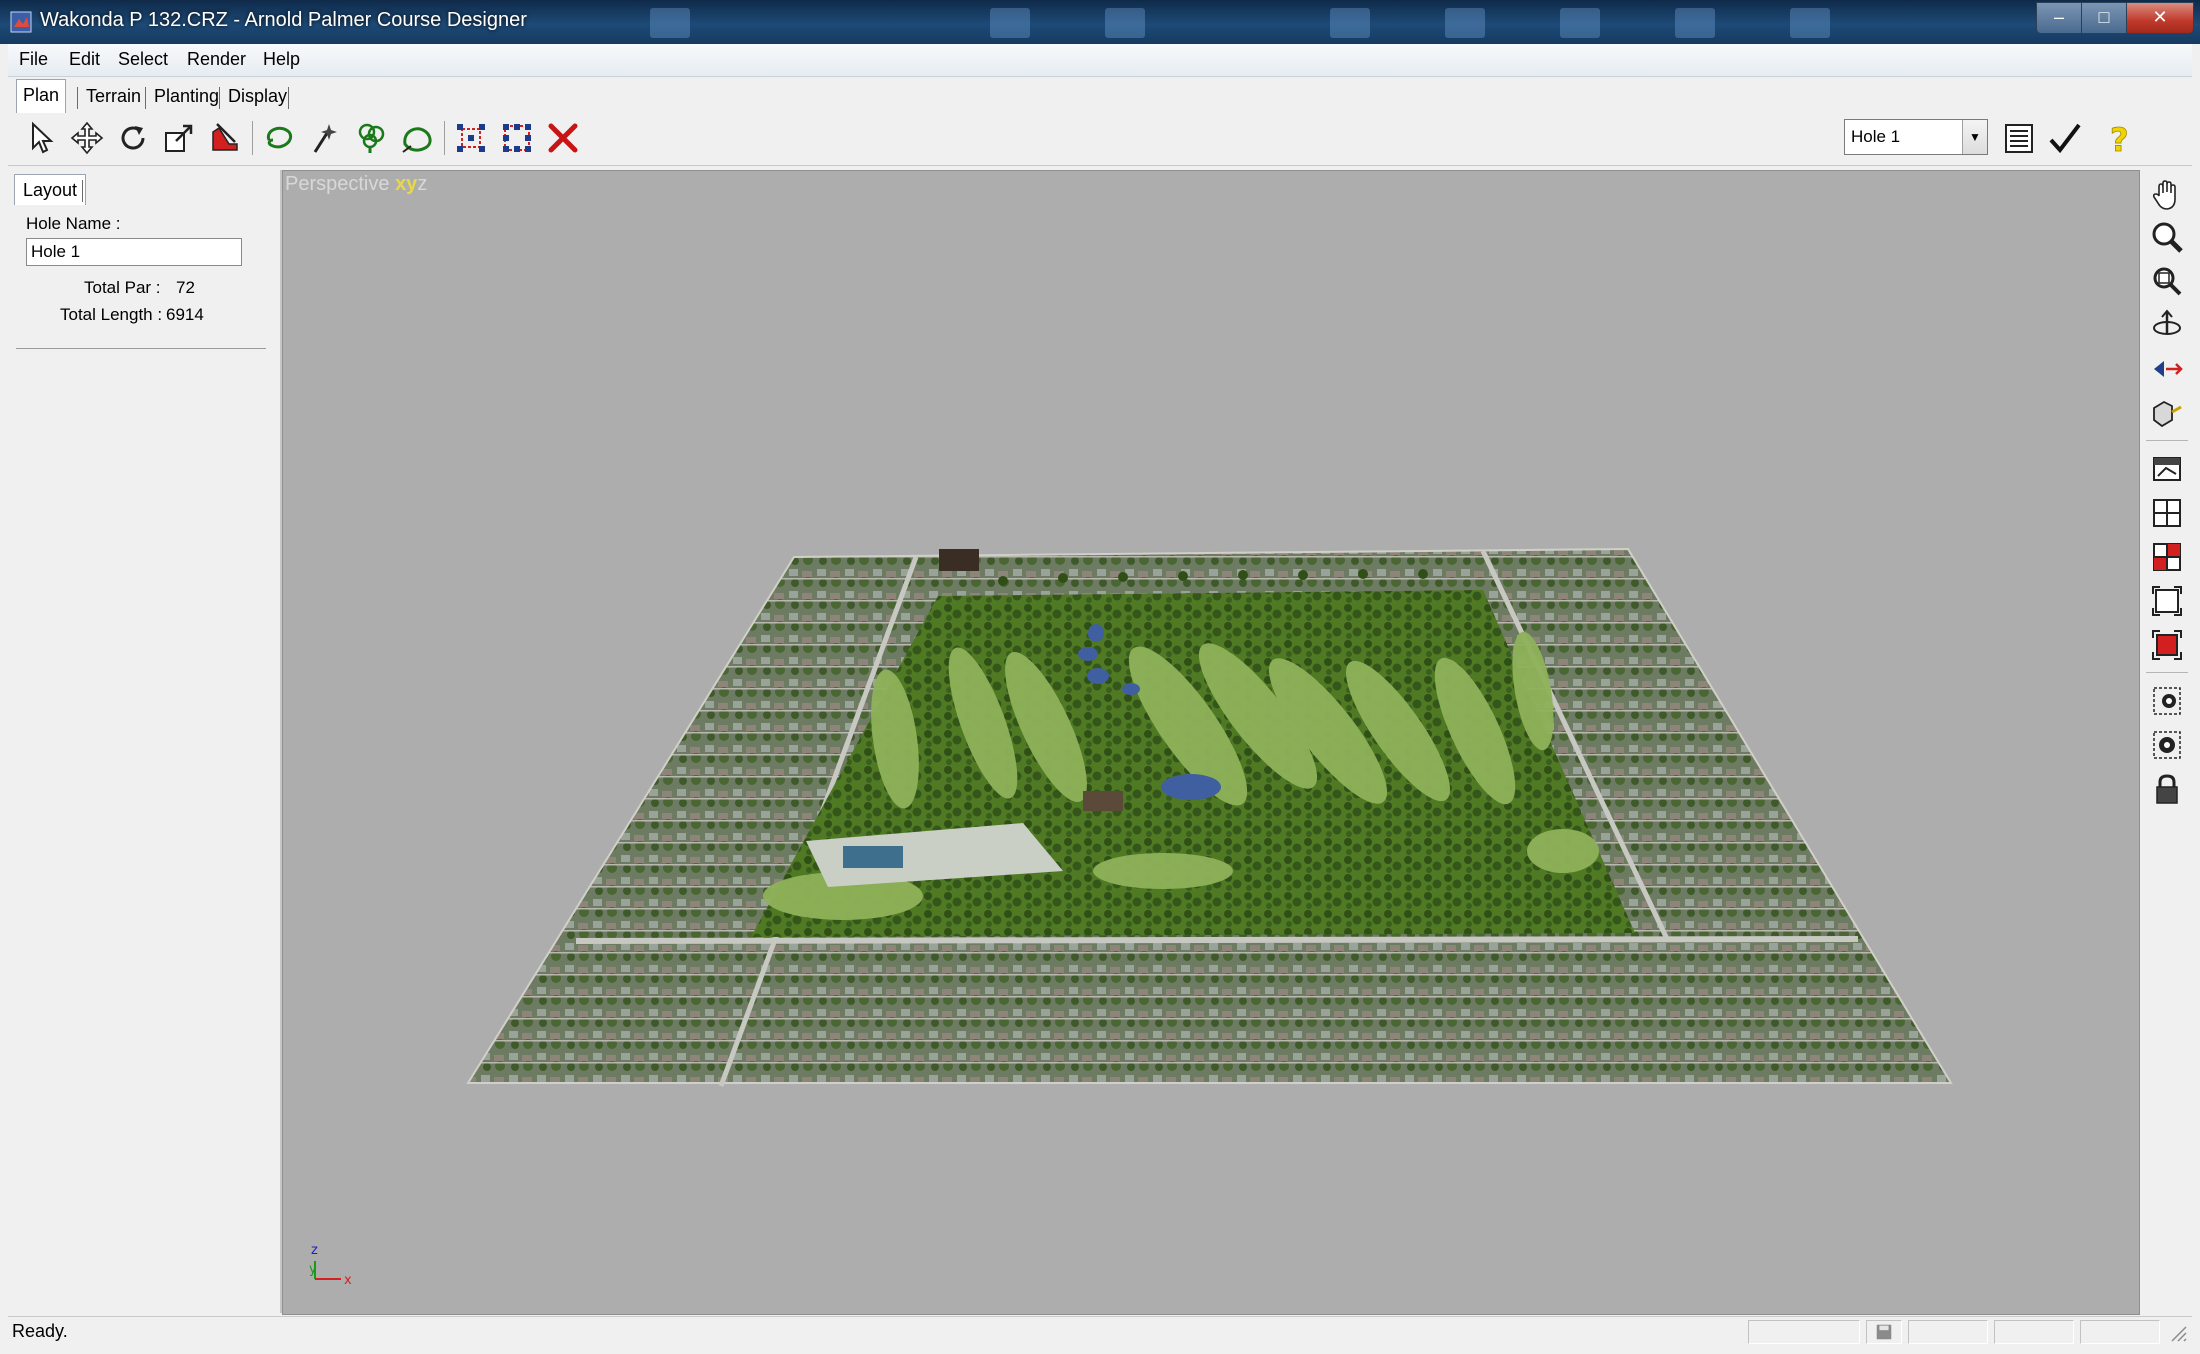  Describe the element at coordinates (2167, 469) in the screenshot. I see `view-3d-icon` at that location.